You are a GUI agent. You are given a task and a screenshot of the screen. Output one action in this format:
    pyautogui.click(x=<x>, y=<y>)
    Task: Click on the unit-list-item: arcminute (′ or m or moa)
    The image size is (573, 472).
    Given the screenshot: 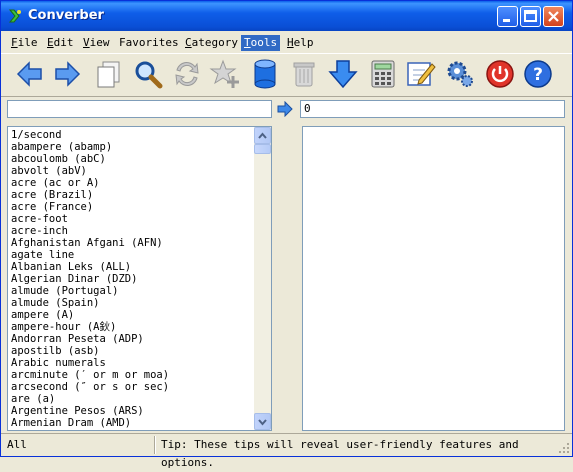 What is the action you would take?
    pyautogui.click(x=133, y=375)
    